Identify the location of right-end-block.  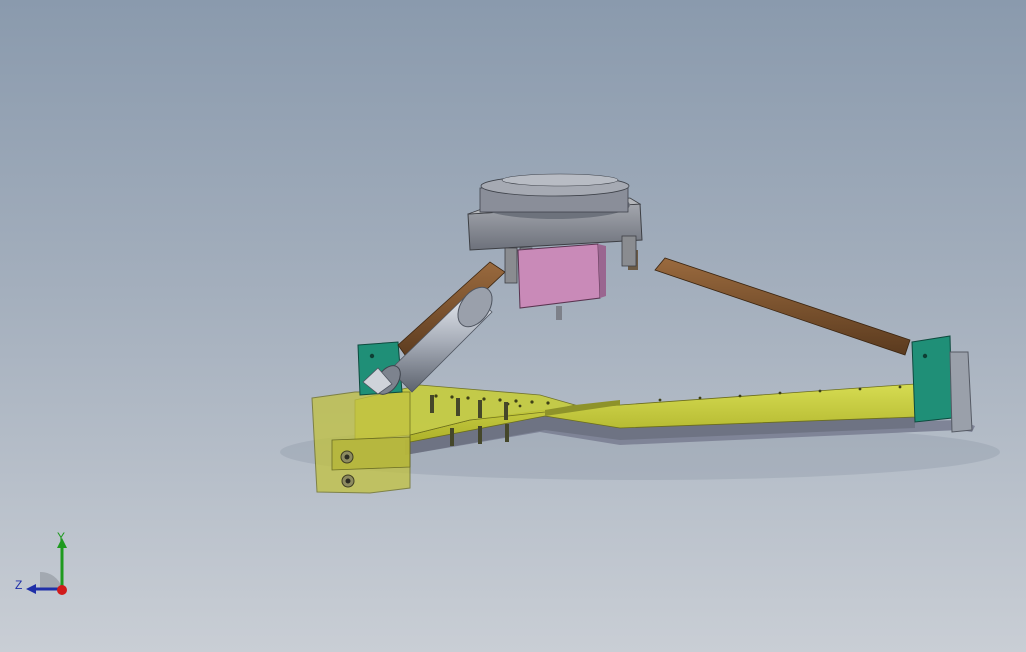
(961, 392).